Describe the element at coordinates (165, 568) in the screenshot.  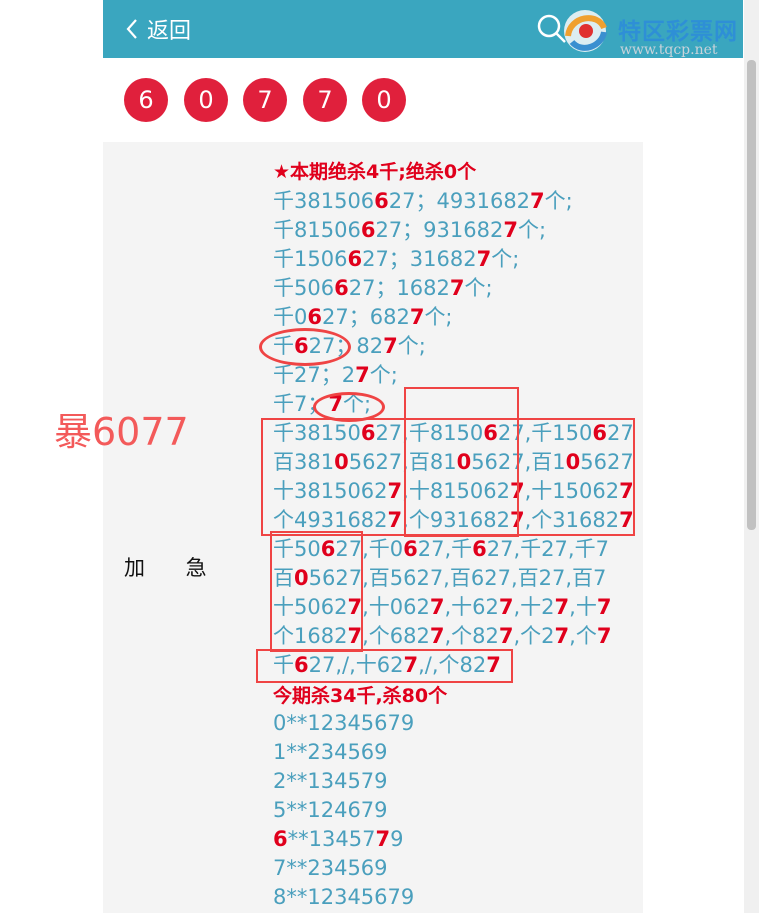
I see `urgent-label: 加 急` at that location.